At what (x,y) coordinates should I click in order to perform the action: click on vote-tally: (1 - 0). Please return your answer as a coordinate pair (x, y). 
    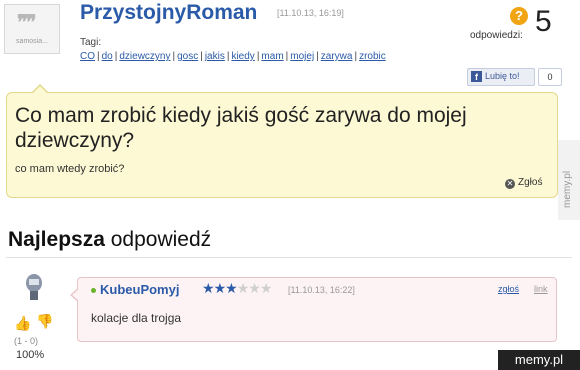
    Looking at the image, I should click on (26, 341).